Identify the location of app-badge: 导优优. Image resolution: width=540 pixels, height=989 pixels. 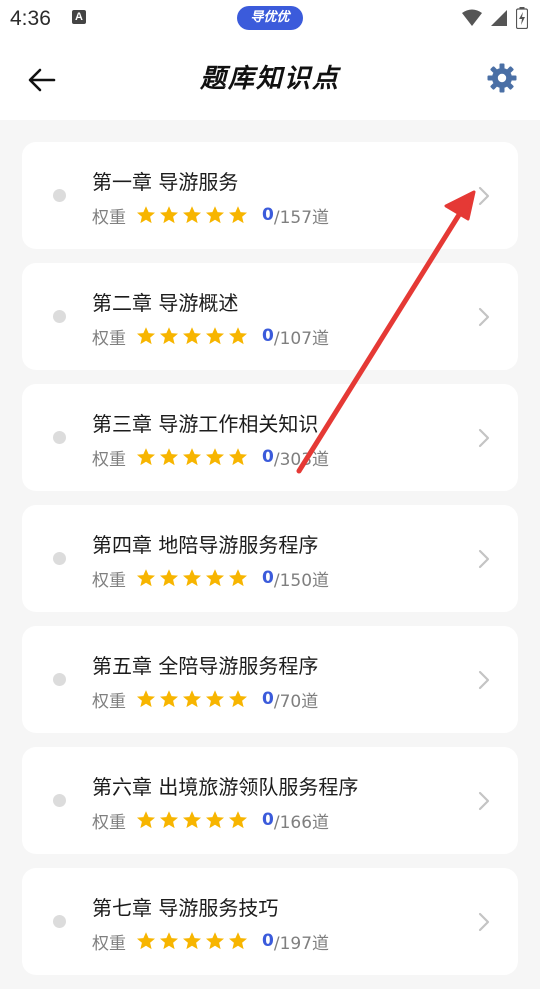
(270, 18).